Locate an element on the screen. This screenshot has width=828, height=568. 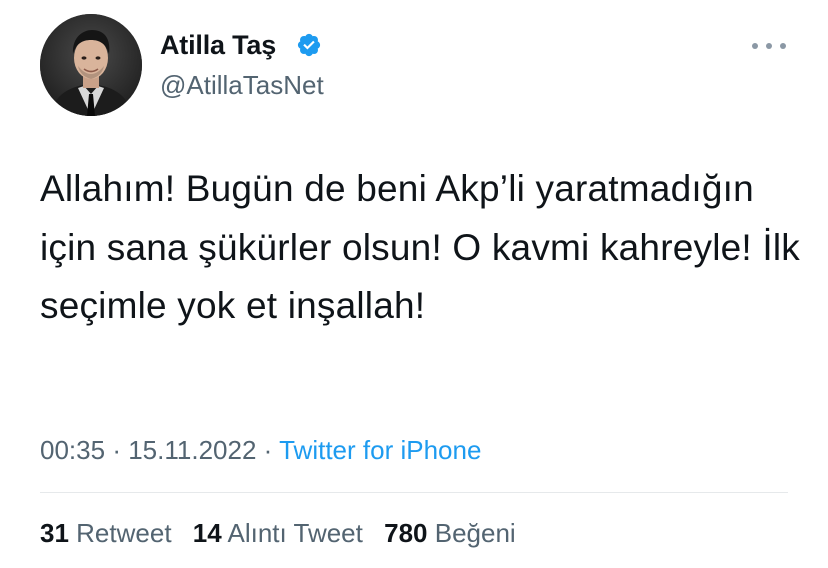
tweet-meta: 00:35 · 15.11.2022 · Twitter for iPhone is located at coordinates (260, 450).